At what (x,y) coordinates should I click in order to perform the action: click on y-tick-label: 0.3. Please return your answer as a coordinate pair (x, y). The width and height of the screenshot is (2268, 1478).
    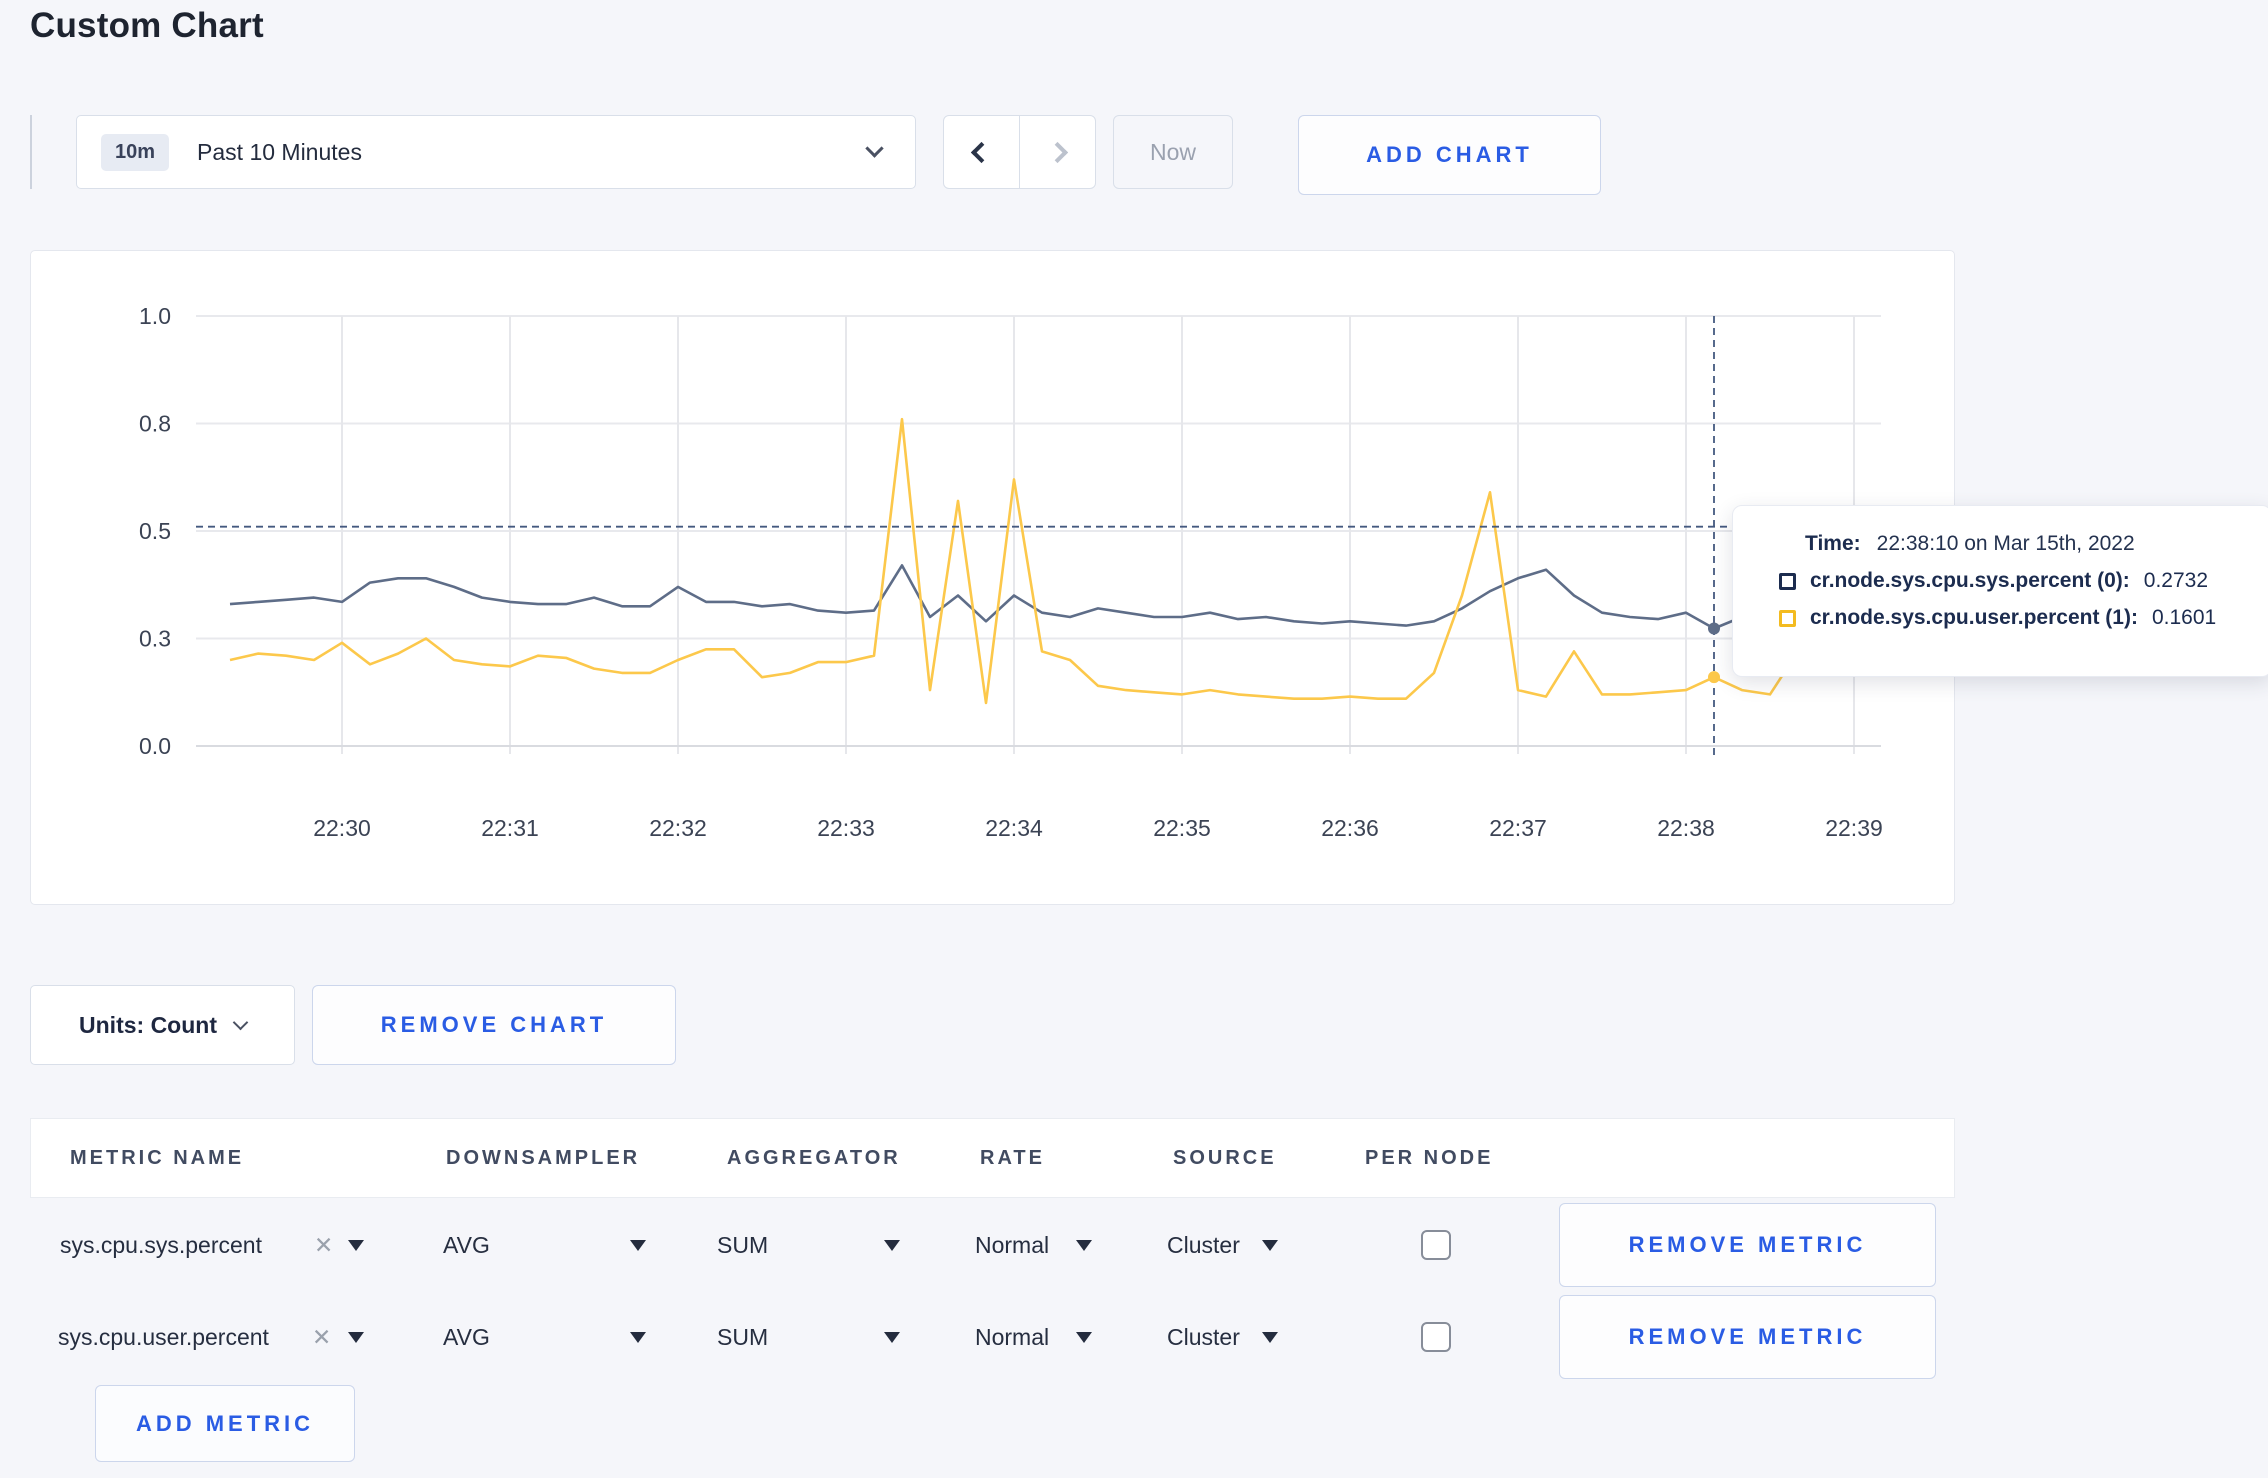
    Looking at the image, I should click on (155, 639).